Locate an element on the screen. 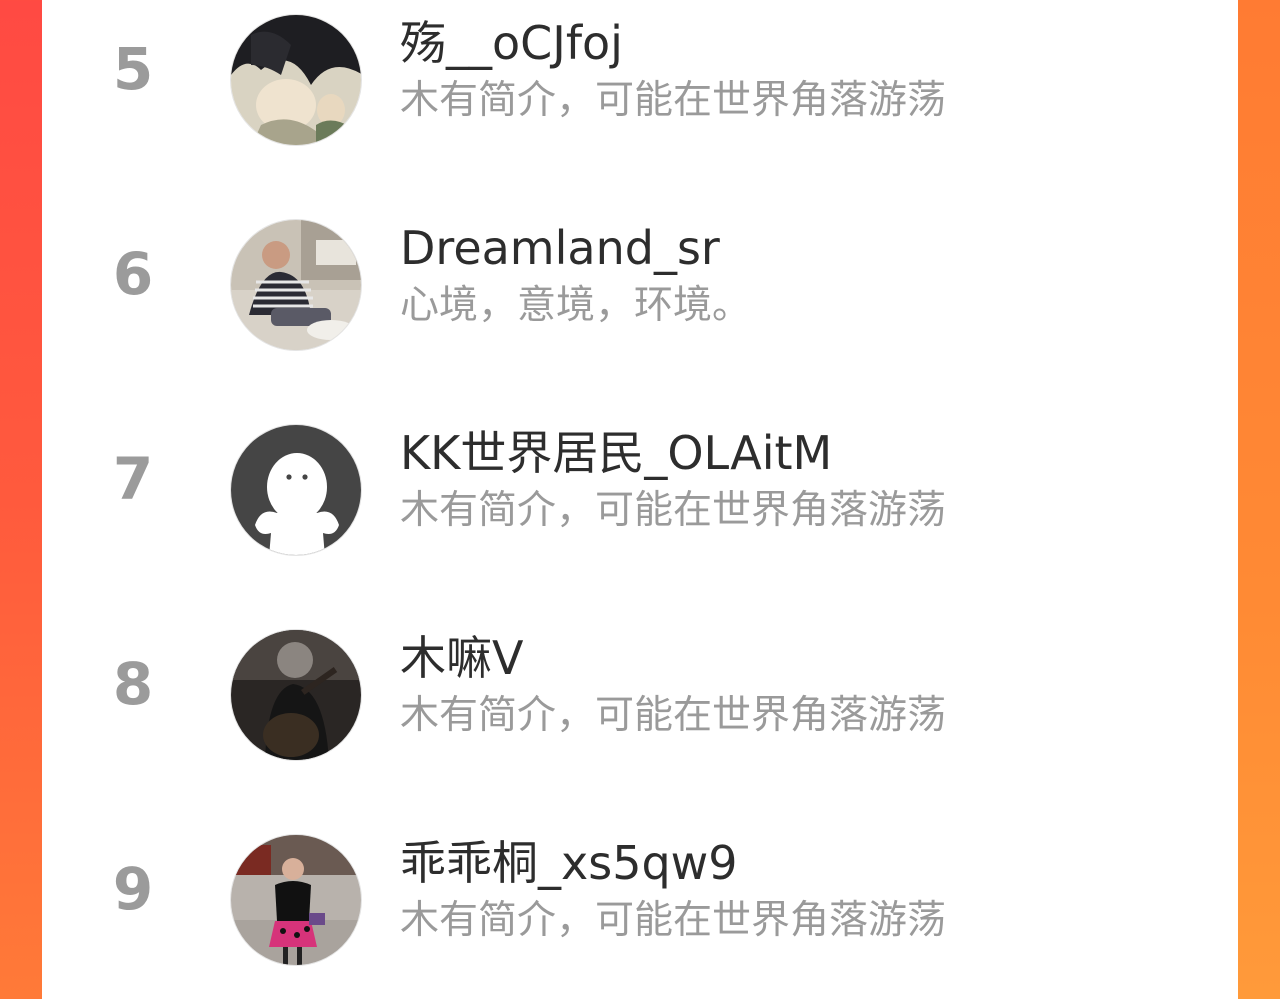  rank-number: 7 is located at coordinates (133, 479).